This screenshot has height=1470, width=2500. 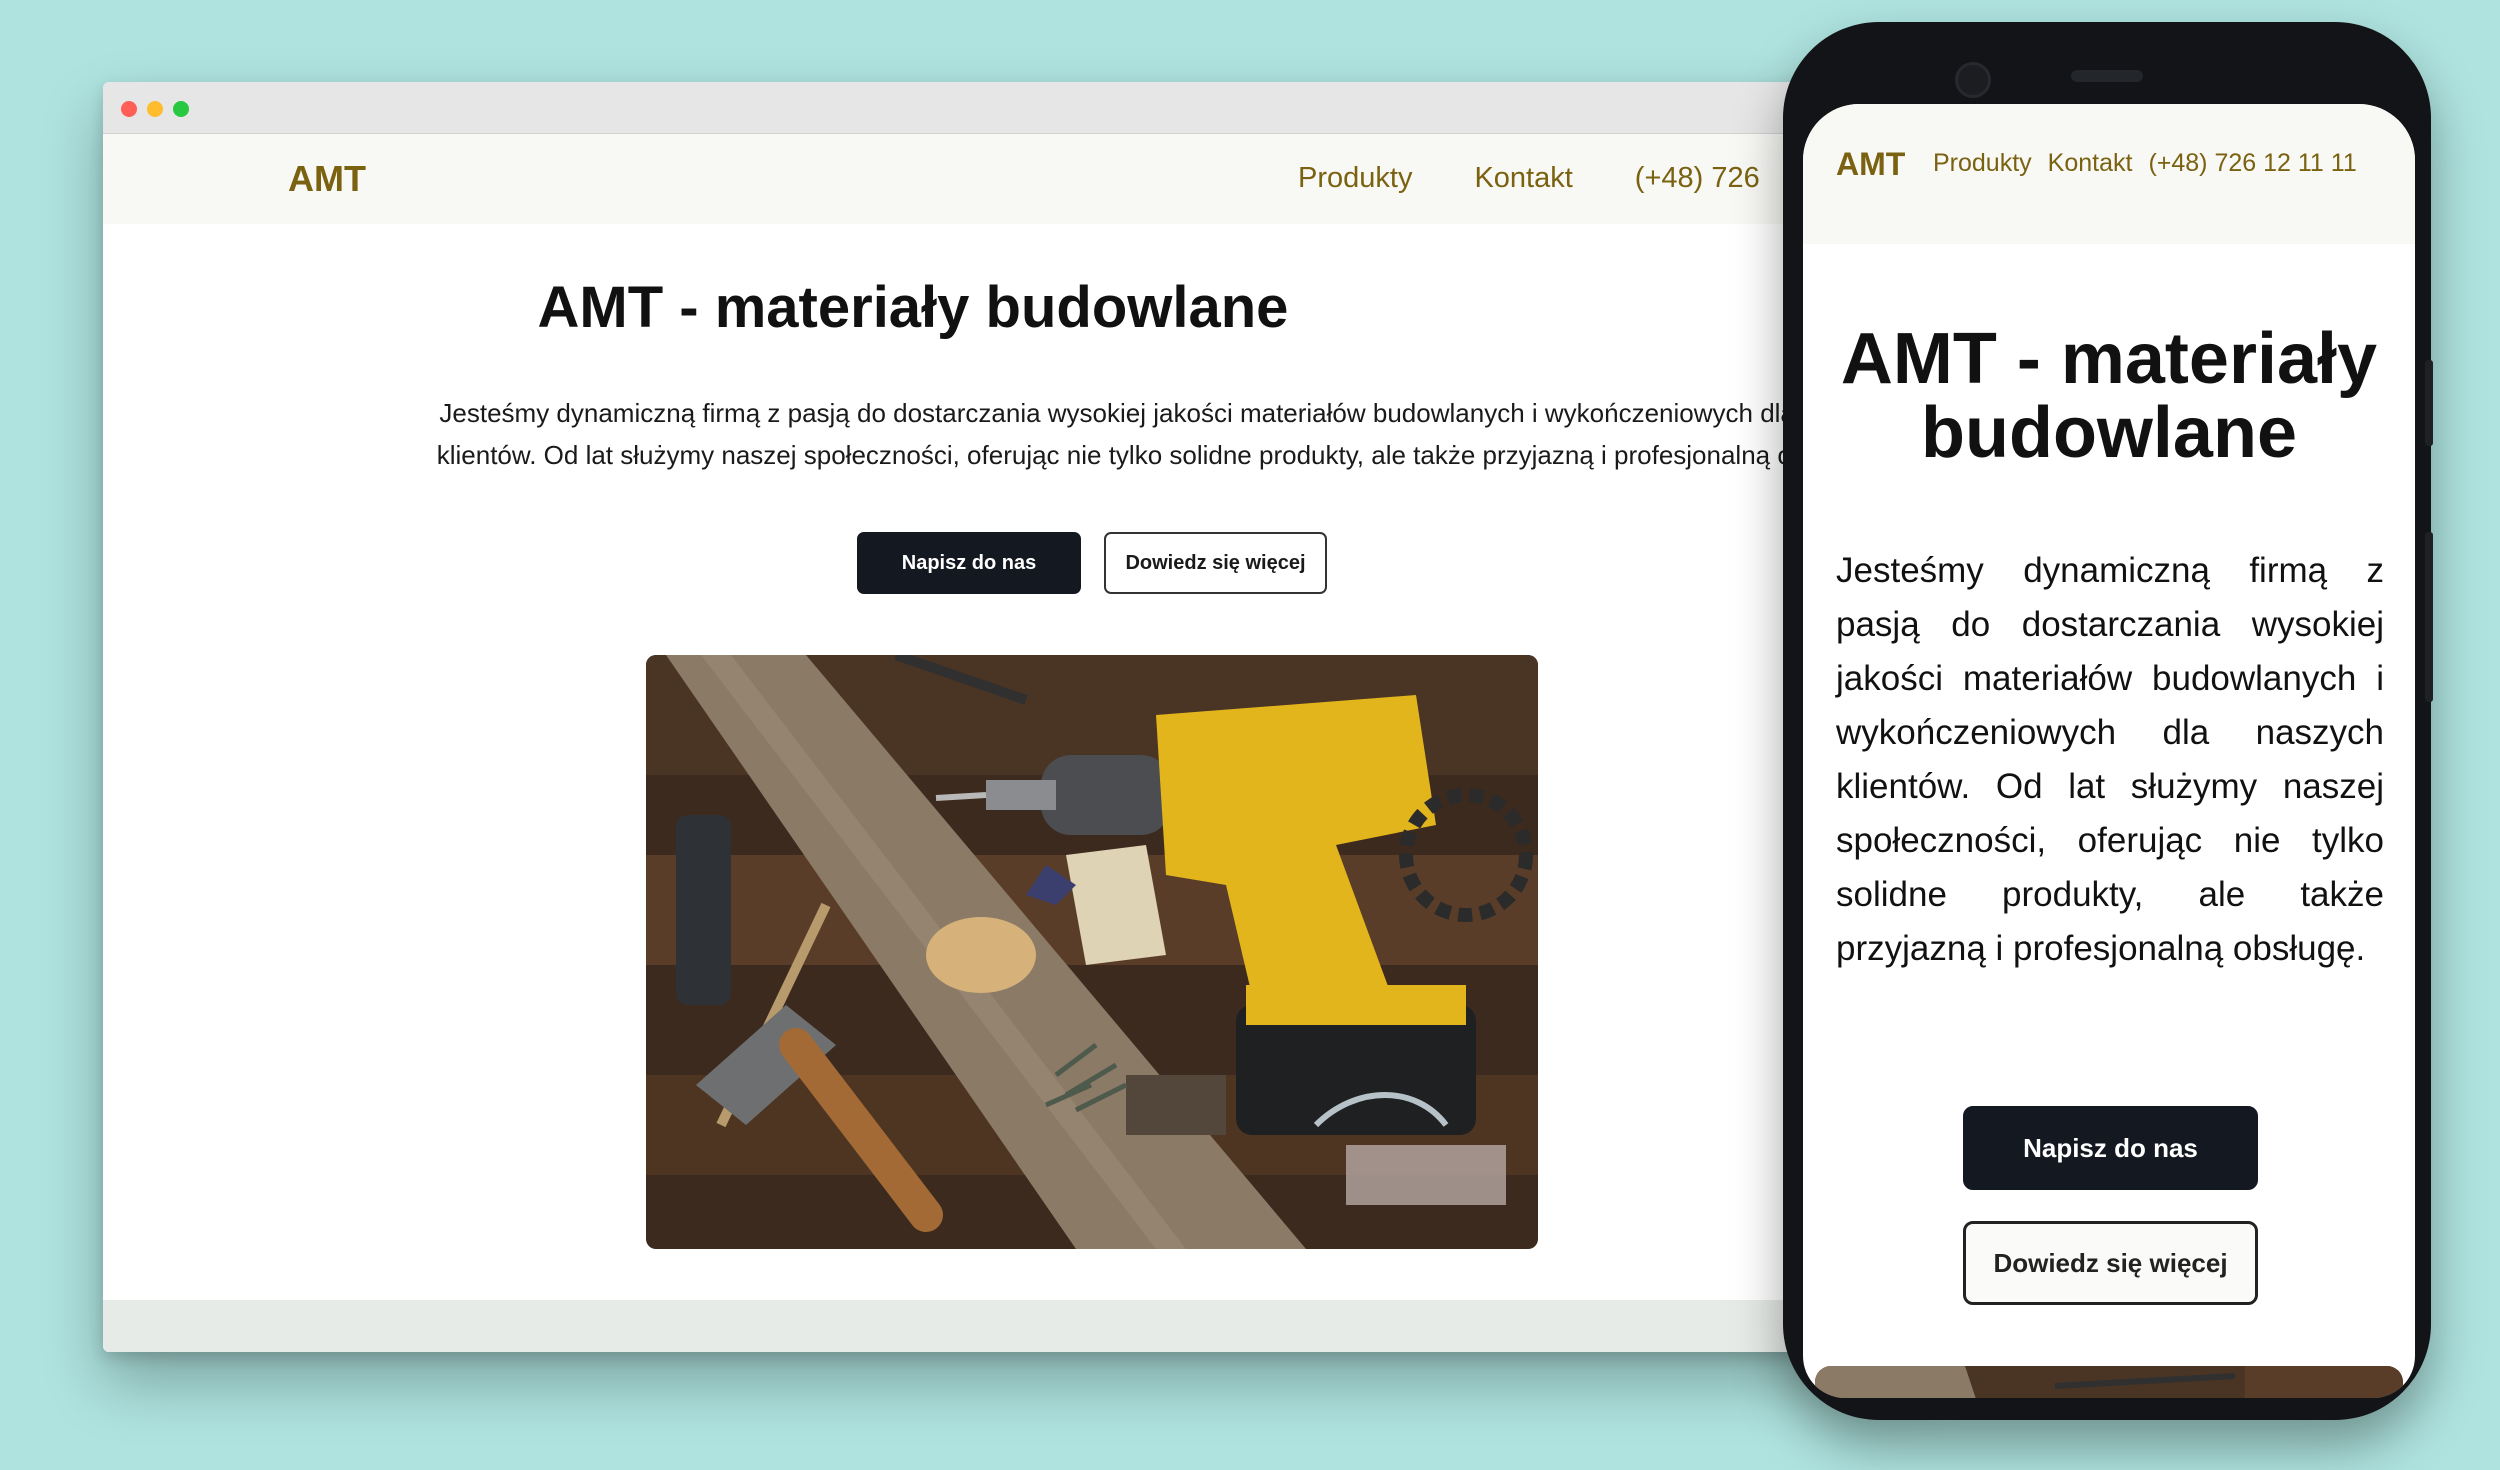 What do you see at coordinates (1973, 80) in the screenshot?
I see `front-camera-icon` at bounding box center [1973, 80].